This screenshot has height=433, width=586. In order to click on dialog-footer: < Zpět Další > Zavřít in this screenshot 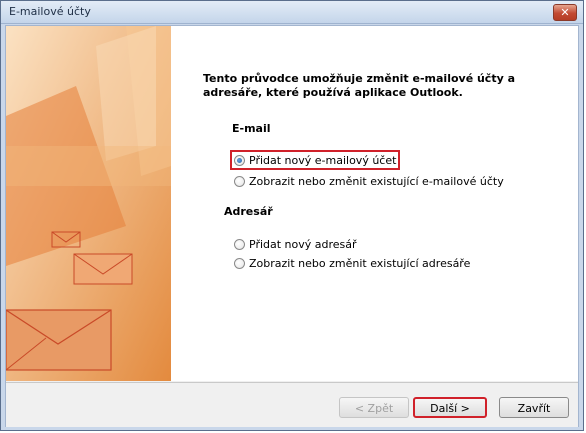, I will do `click(292, 404)`.